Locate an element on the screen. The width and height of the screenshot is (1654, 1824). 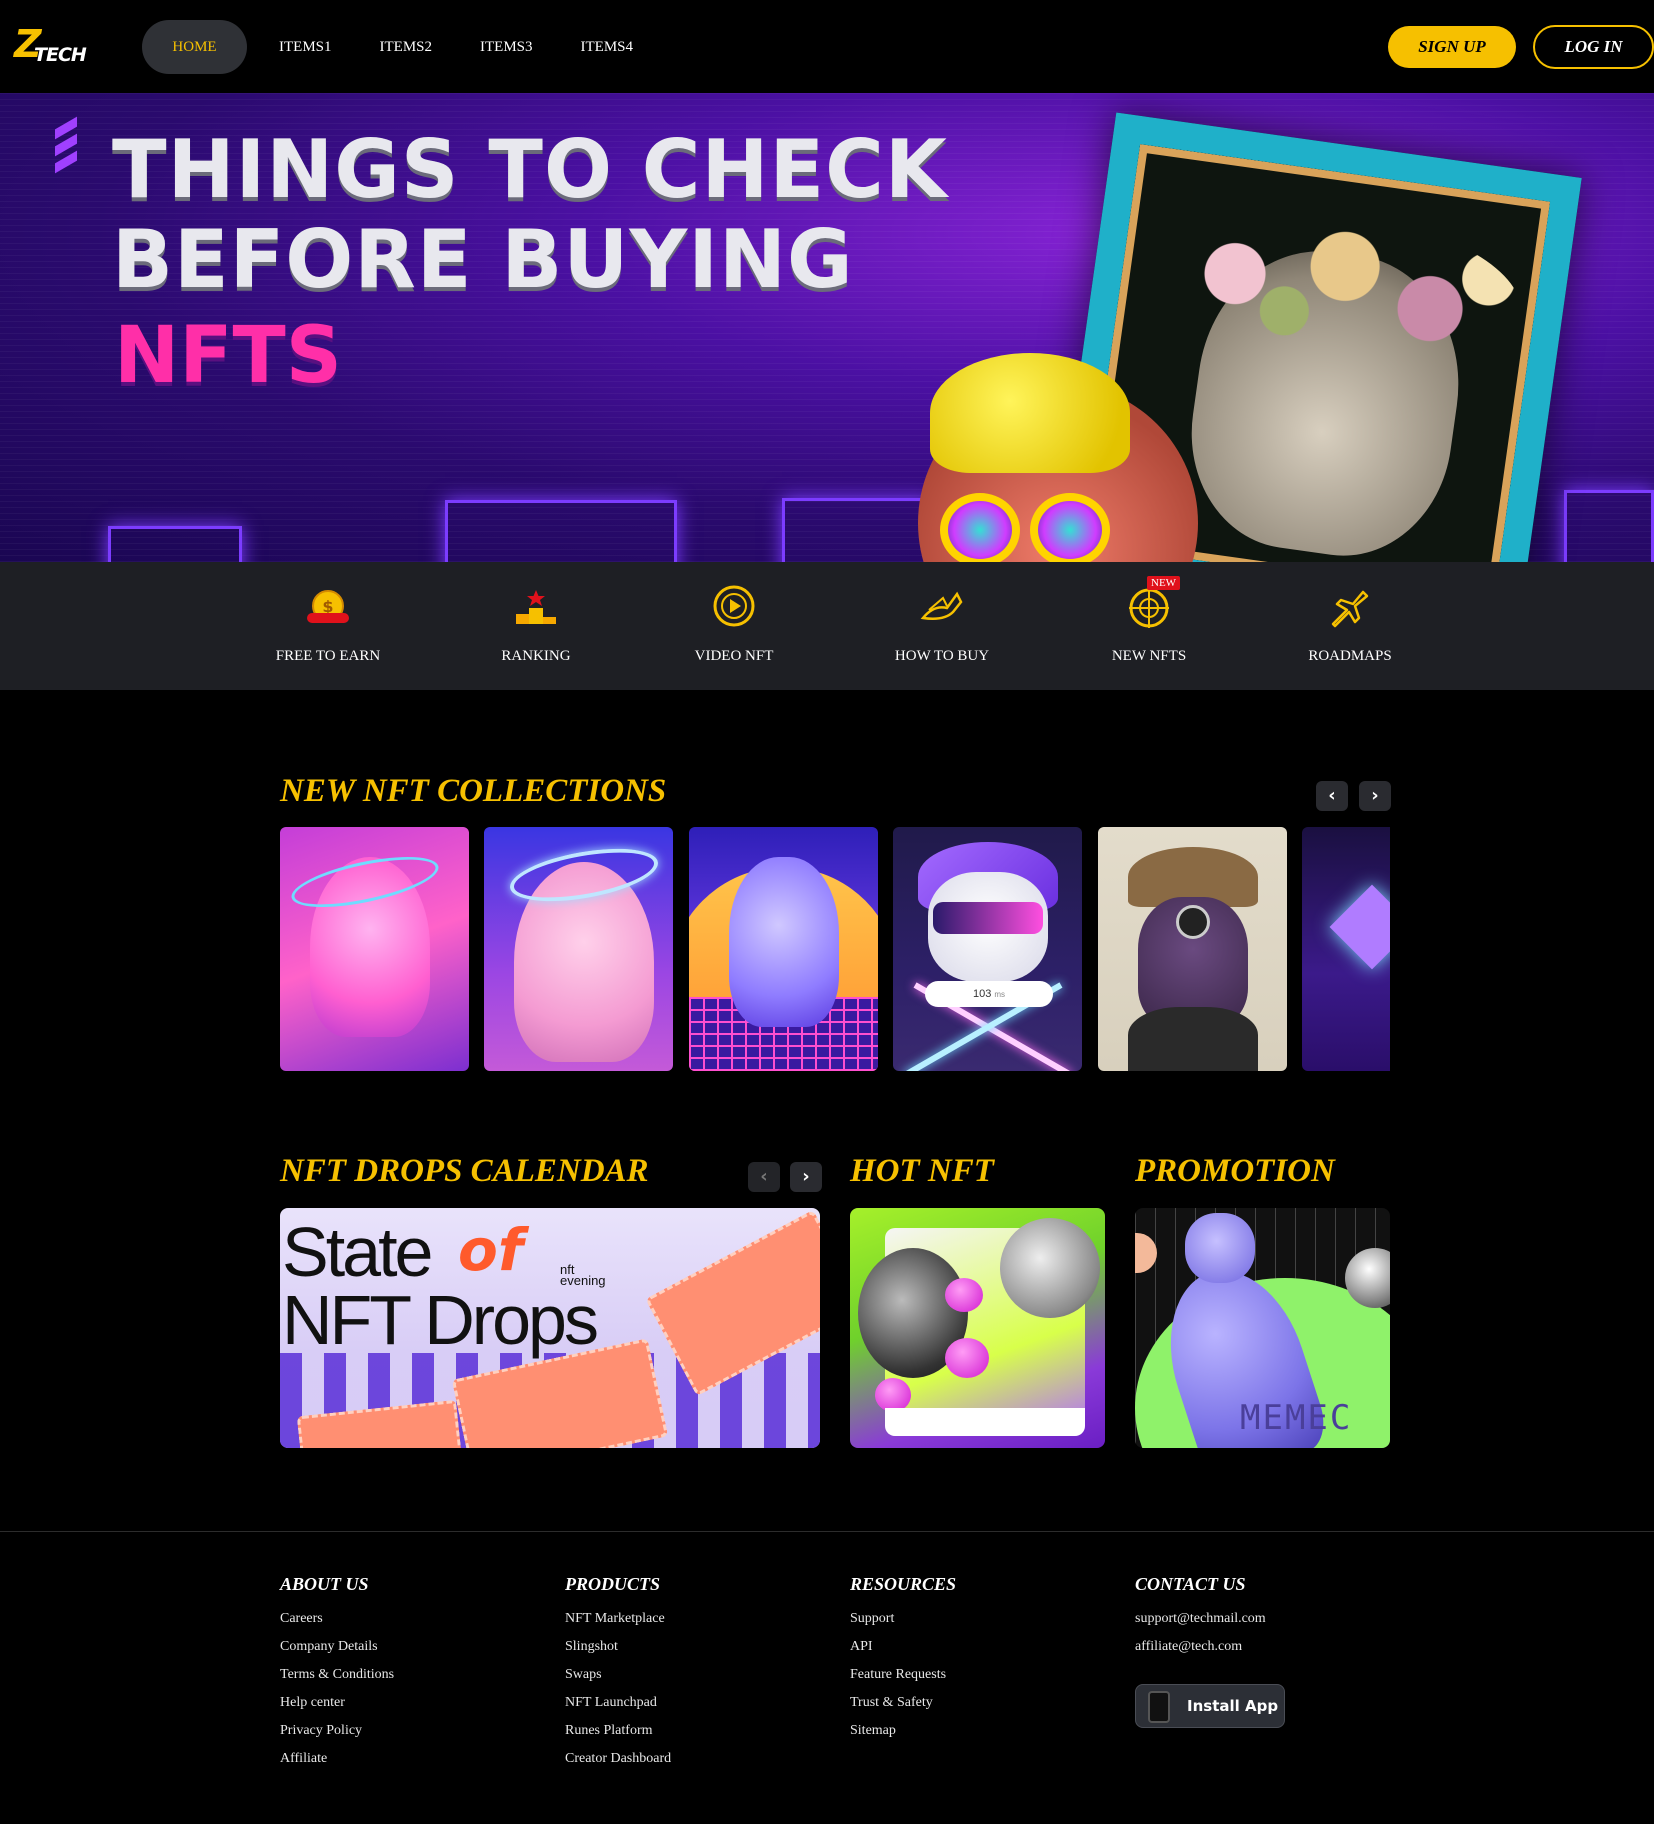
doge-head is located at coordinates (1220, 1248).